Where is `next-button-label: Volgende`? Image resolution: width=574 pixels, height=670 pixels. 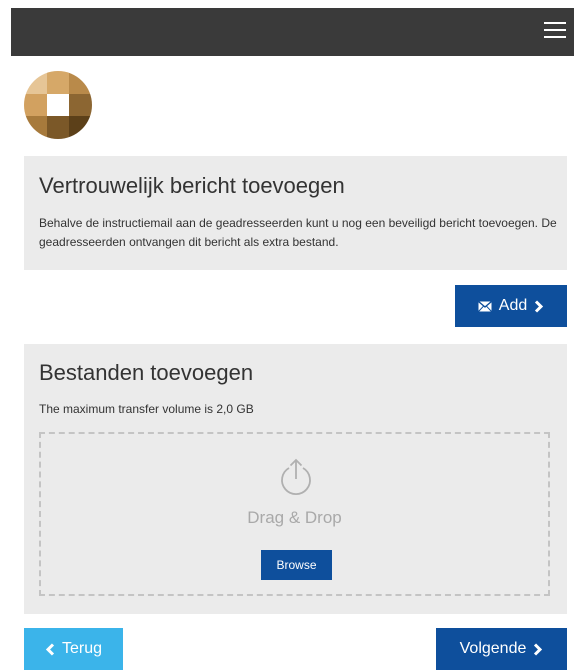
next-button-label: Volgende is located at coordinates (493, 648).